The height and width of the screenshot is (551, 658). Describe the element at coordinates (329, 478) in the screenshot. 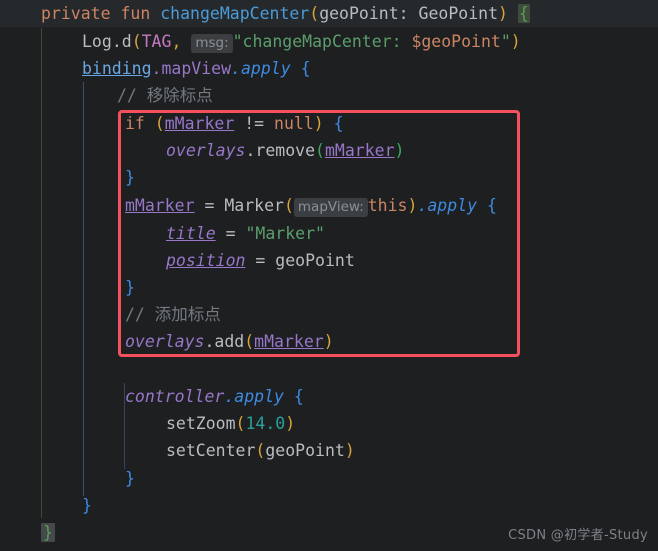

I see `code-line-18: }` at that location.